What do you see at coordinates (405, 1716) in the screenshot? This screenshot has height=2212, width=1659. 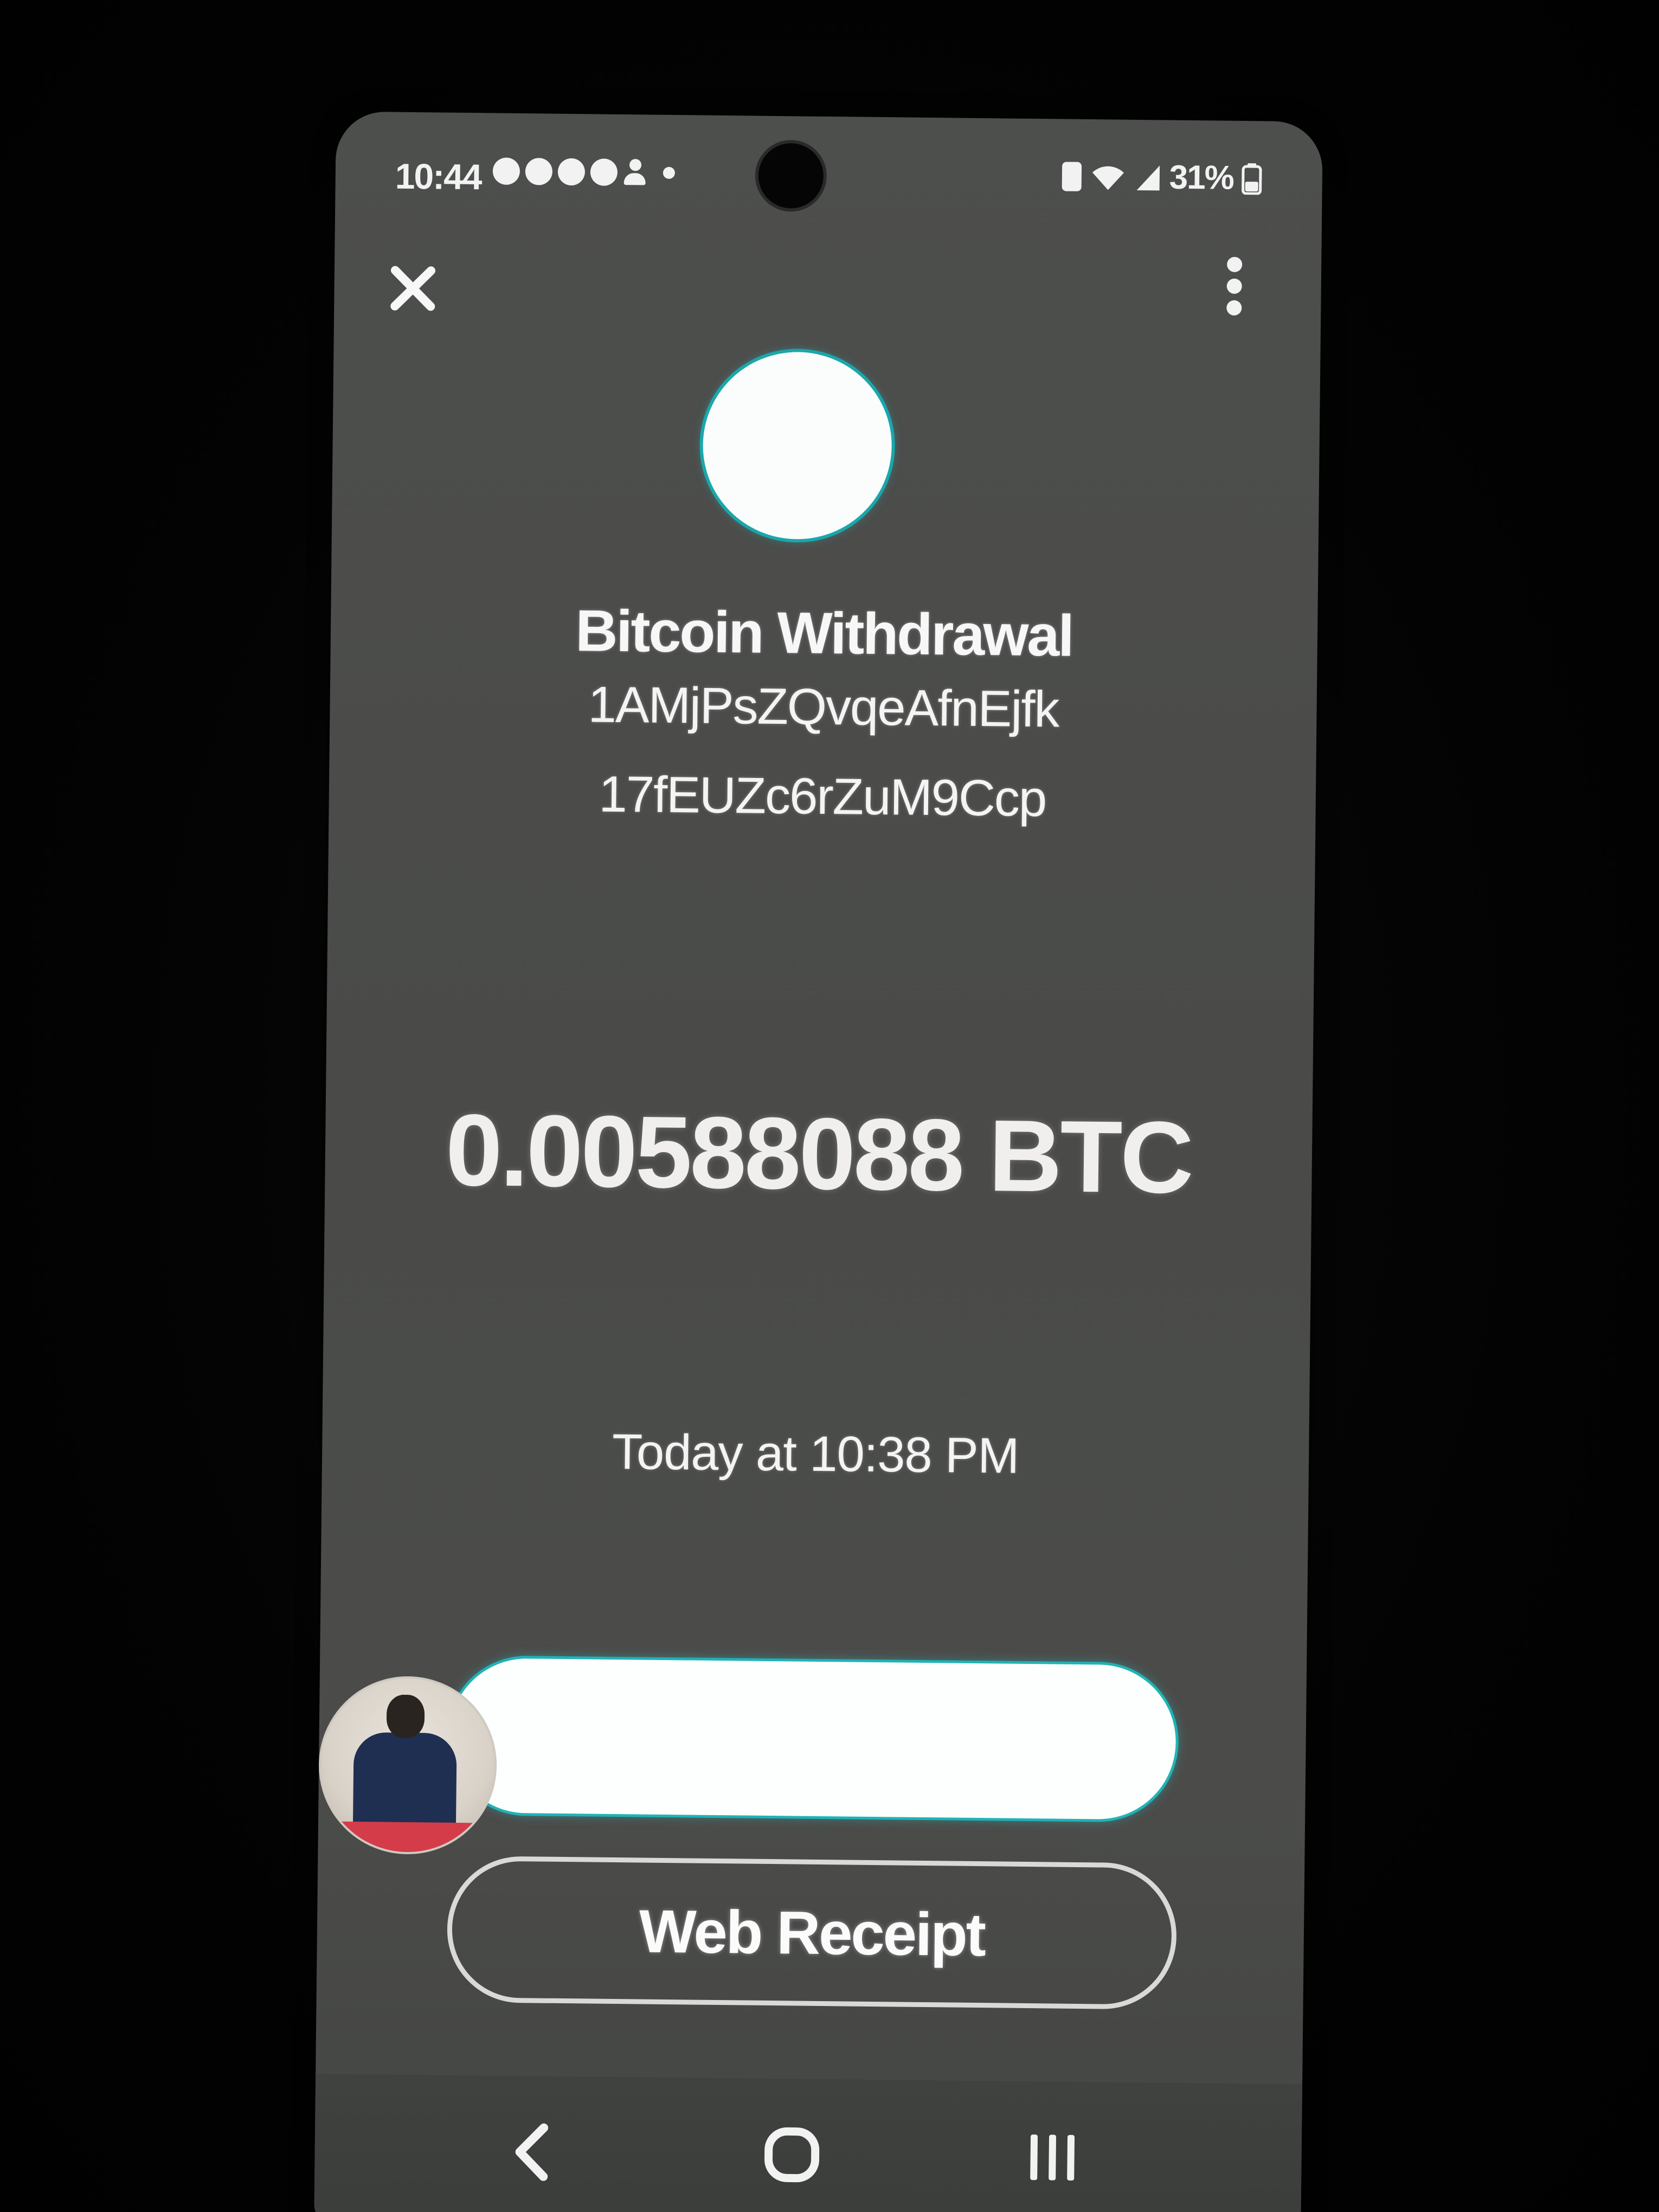 I see `profile-figure-head` at bounding box center [405, 1716].